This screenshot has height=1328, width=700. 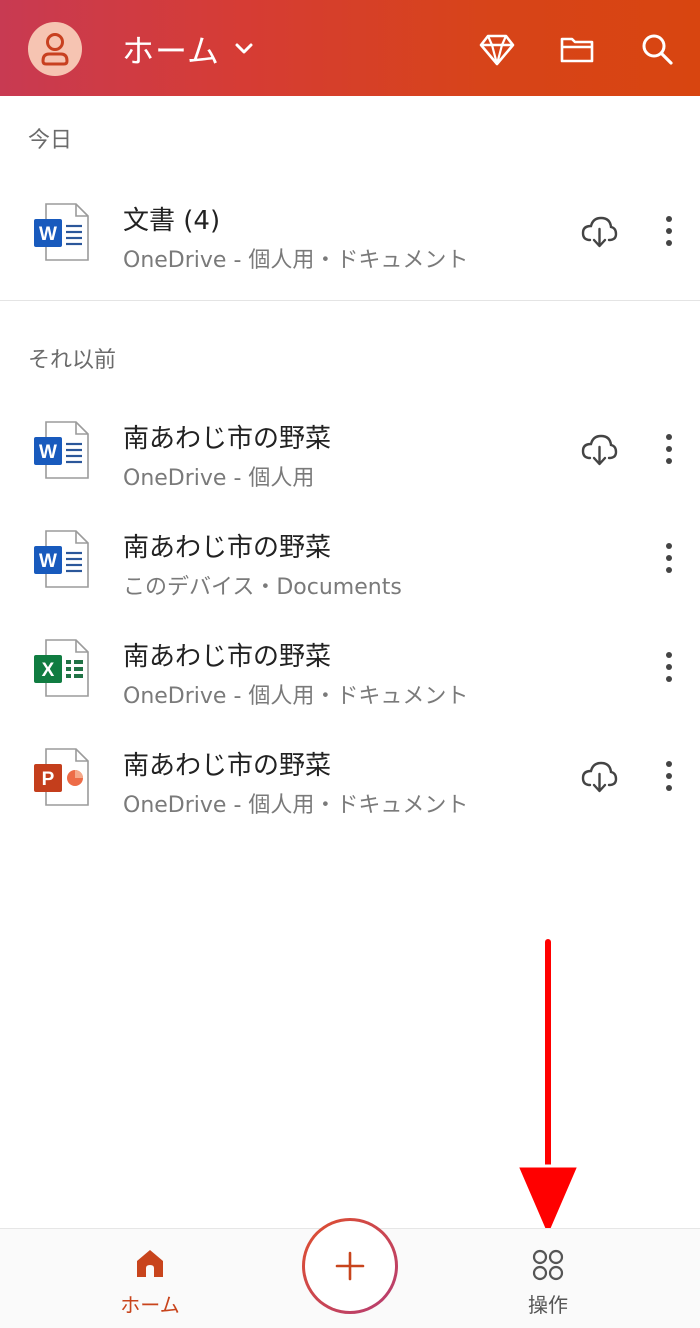 I want to click on file-row: W 文書 (4) OneDrive - 個人用・ドキュメント, so click(x=350, y=232).